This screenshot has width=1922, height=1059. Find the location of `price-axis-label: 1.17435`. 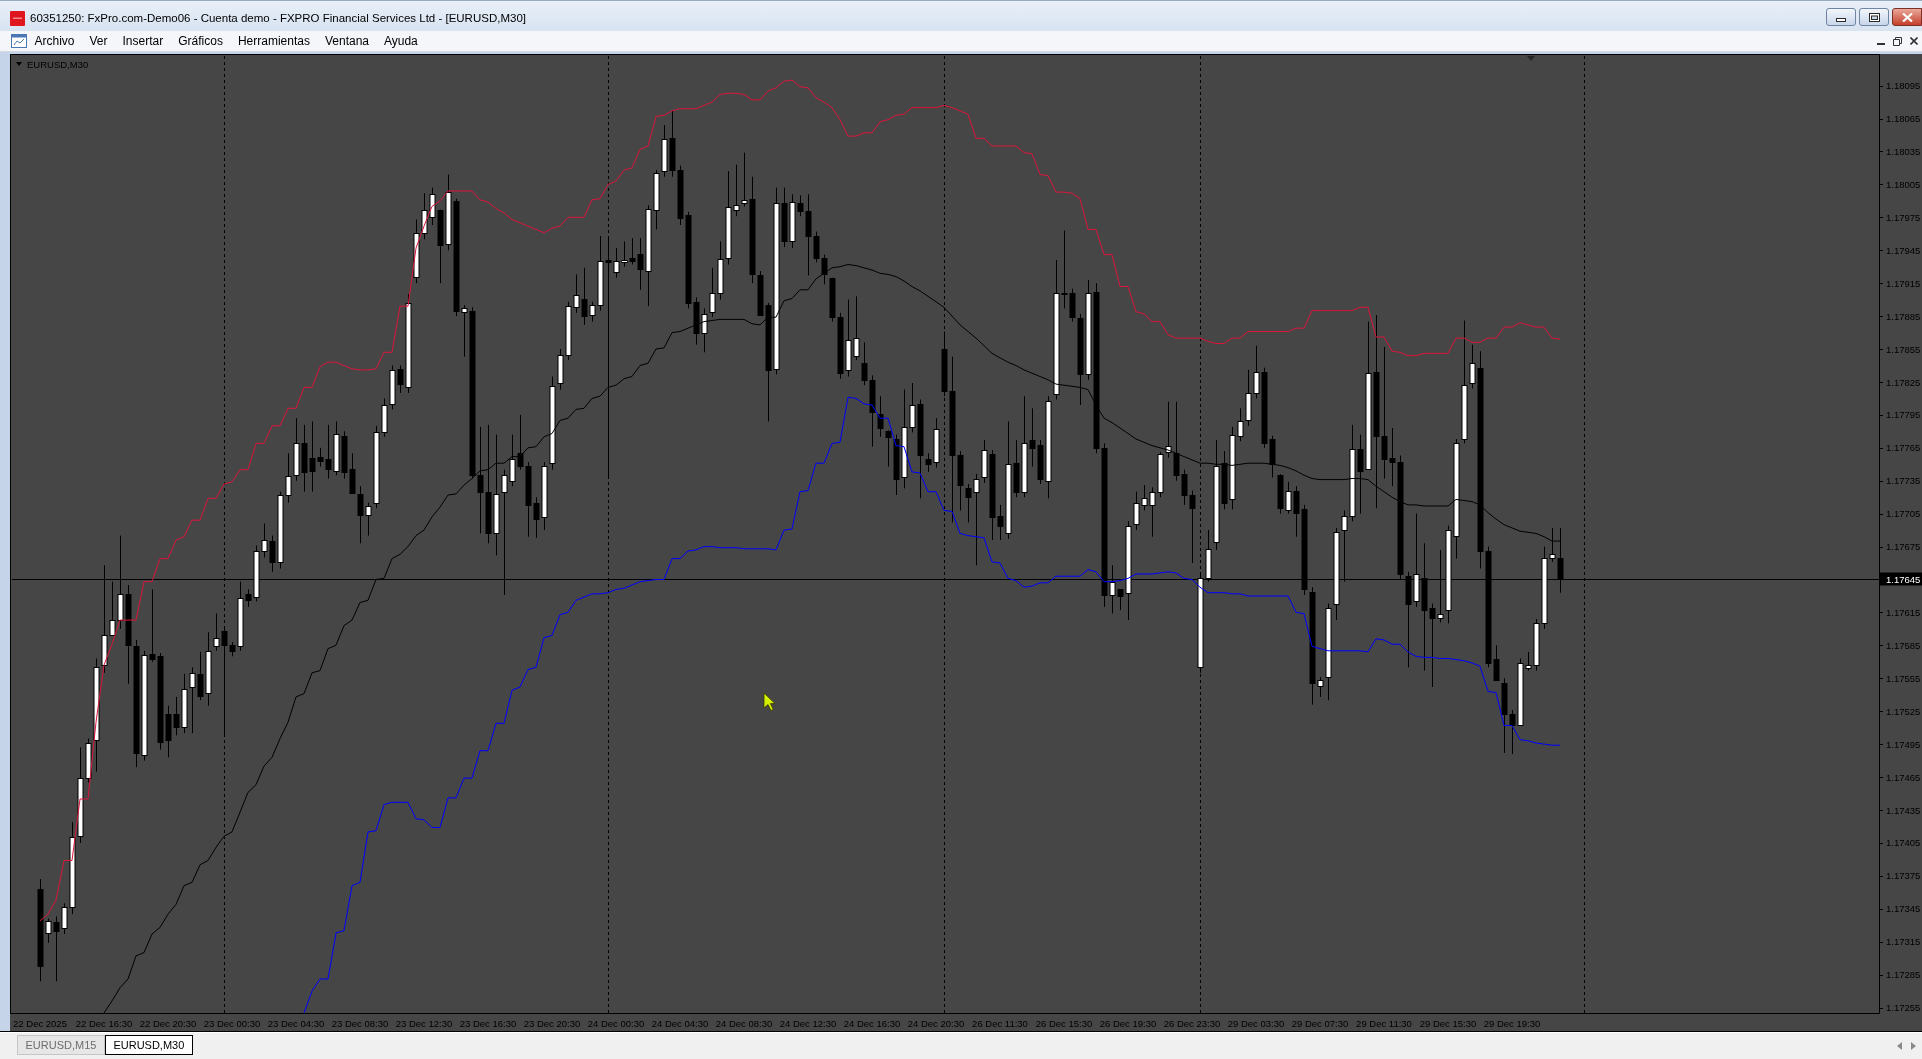

price-axis-label: 1.17435 is located at coordinates (1903, 810).